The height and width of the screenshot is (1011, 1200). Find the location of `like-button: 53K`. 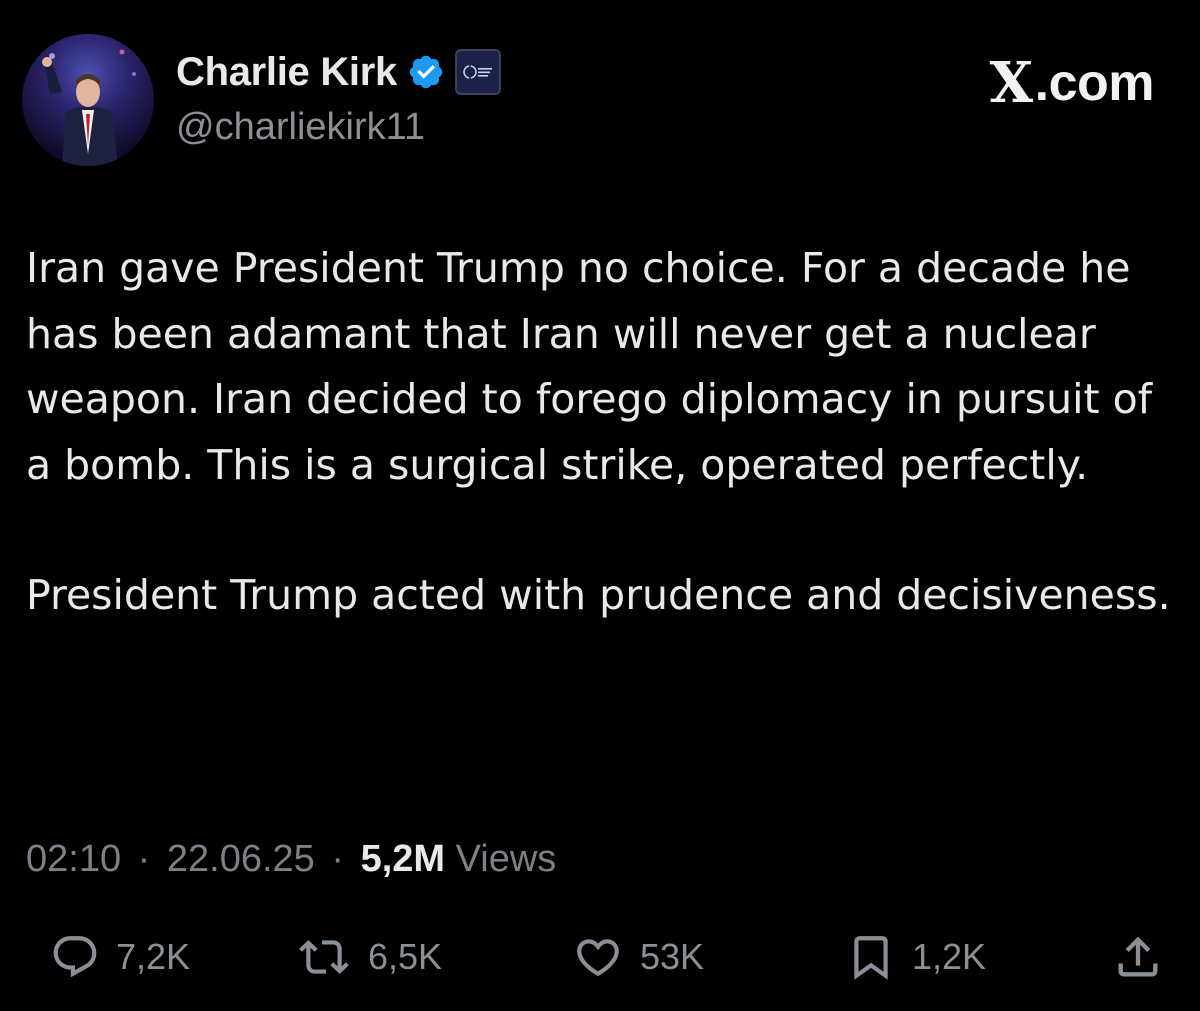

like-button: 53K is located at coordinates (638, 957).